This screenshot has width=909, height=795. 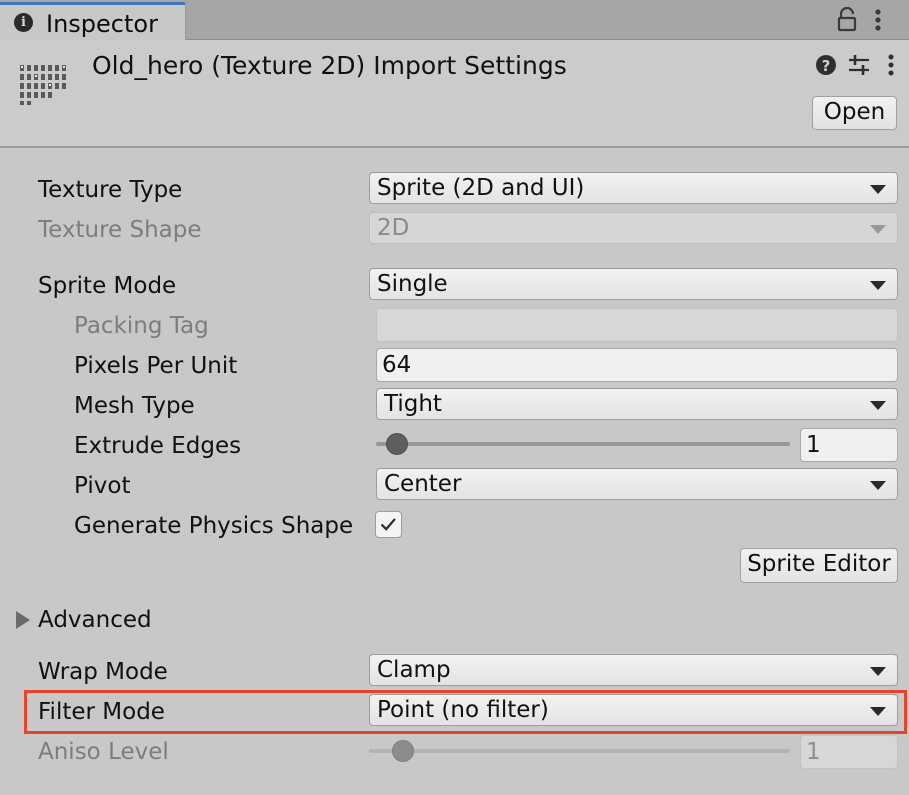 What do you see at coordinates (854, 113) in the screenshot?
I see `open-button: Open` at bounding box center [854, 113].